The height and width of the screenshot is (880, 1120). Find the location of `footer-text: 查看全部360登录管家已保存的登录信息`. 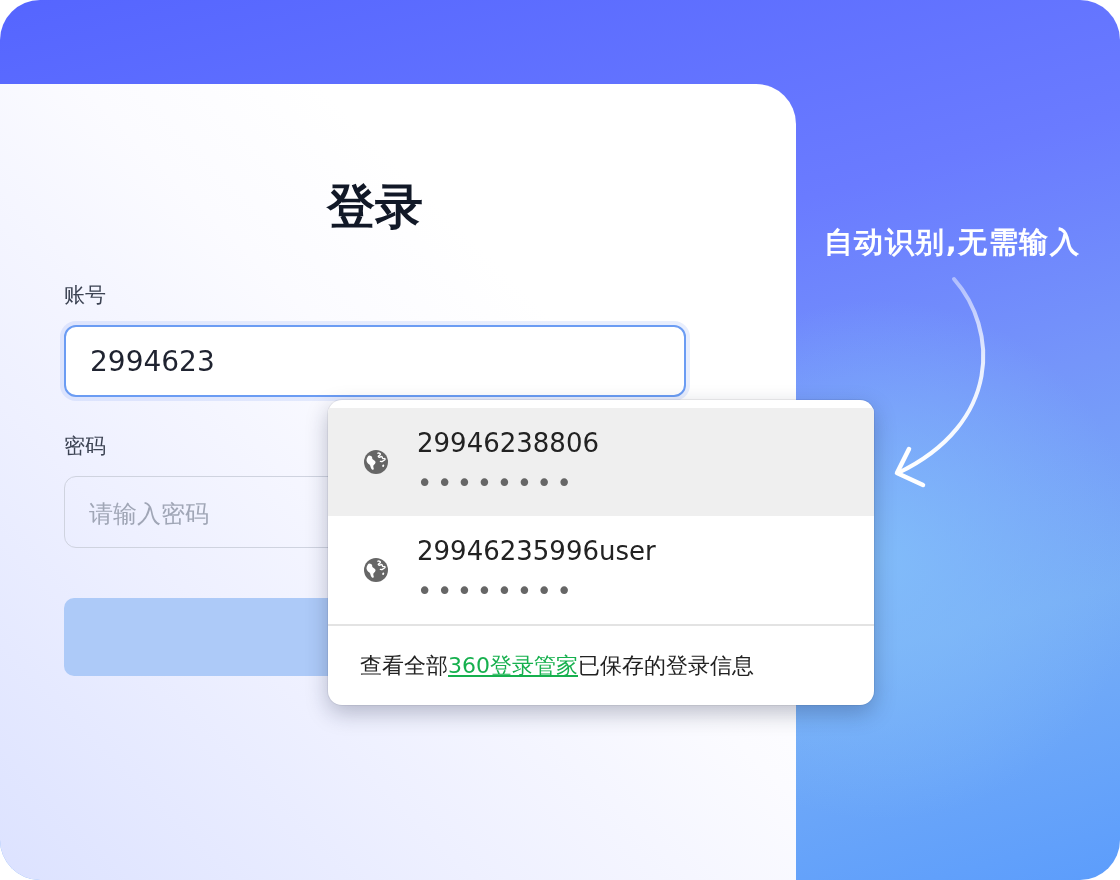

footer-text: 查看全部360登录管家已保存的登录信息 is located at coordinates (601, 665).